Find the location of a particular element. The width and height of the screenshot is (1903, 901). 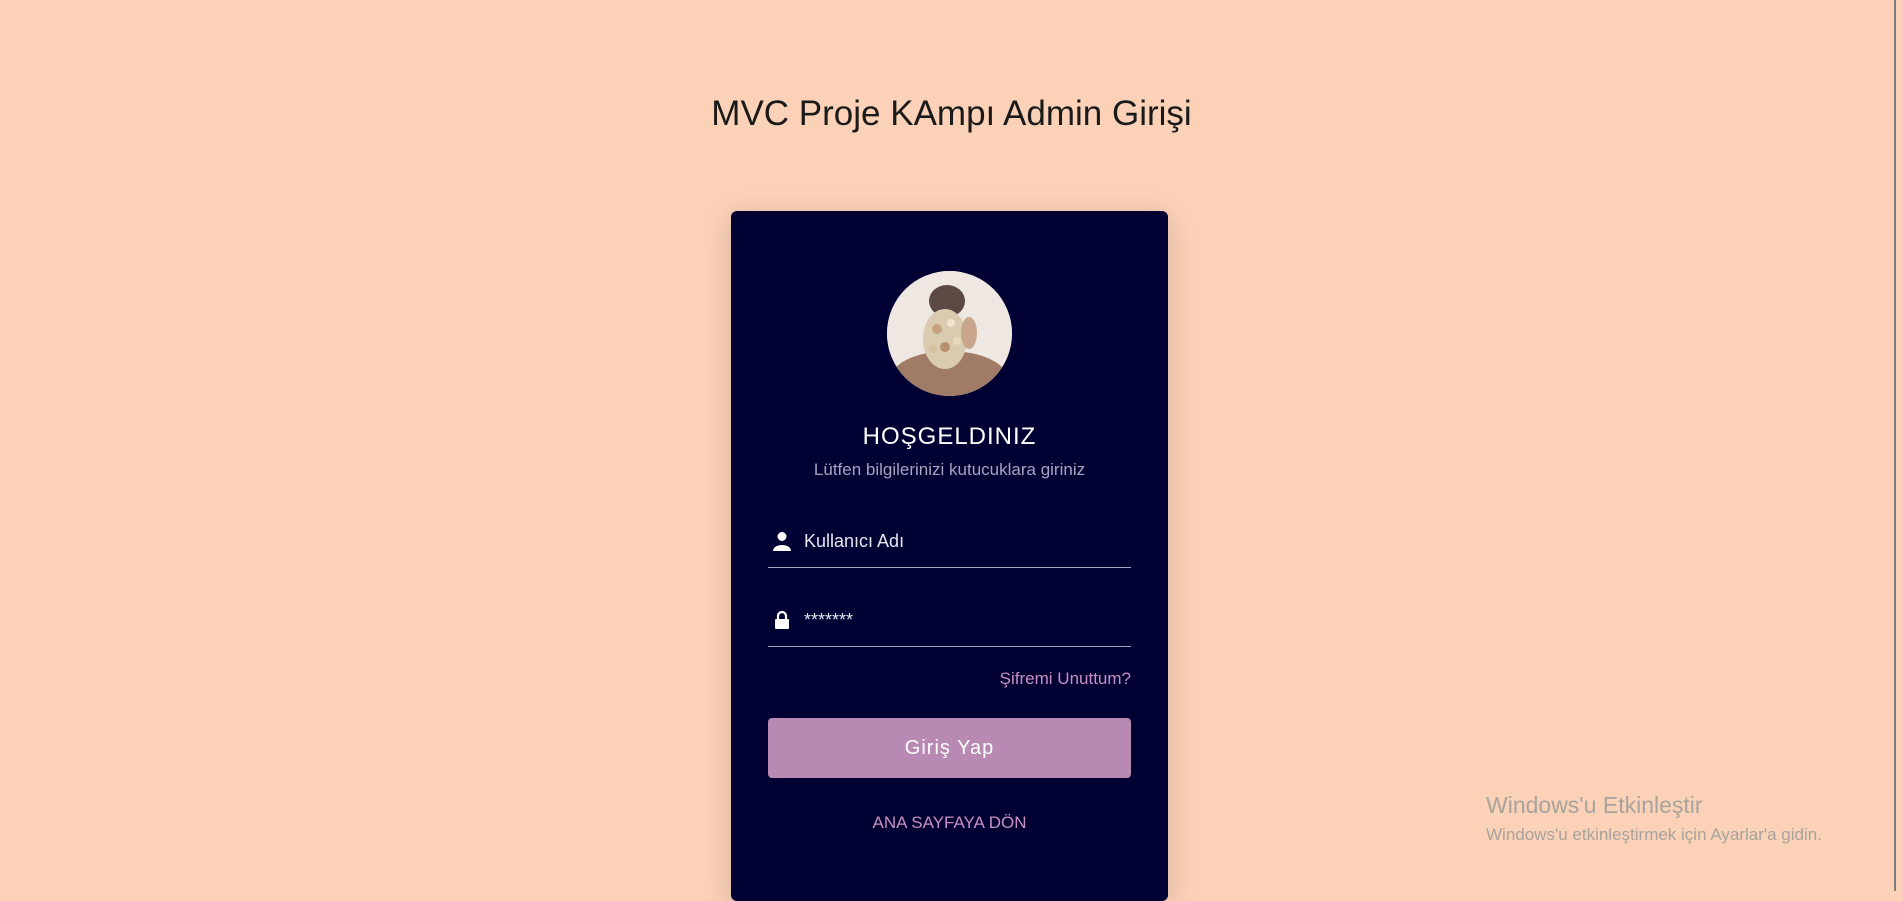

welcome-heading: HOŞGELDINIZ is located at coordinates (949, 436).